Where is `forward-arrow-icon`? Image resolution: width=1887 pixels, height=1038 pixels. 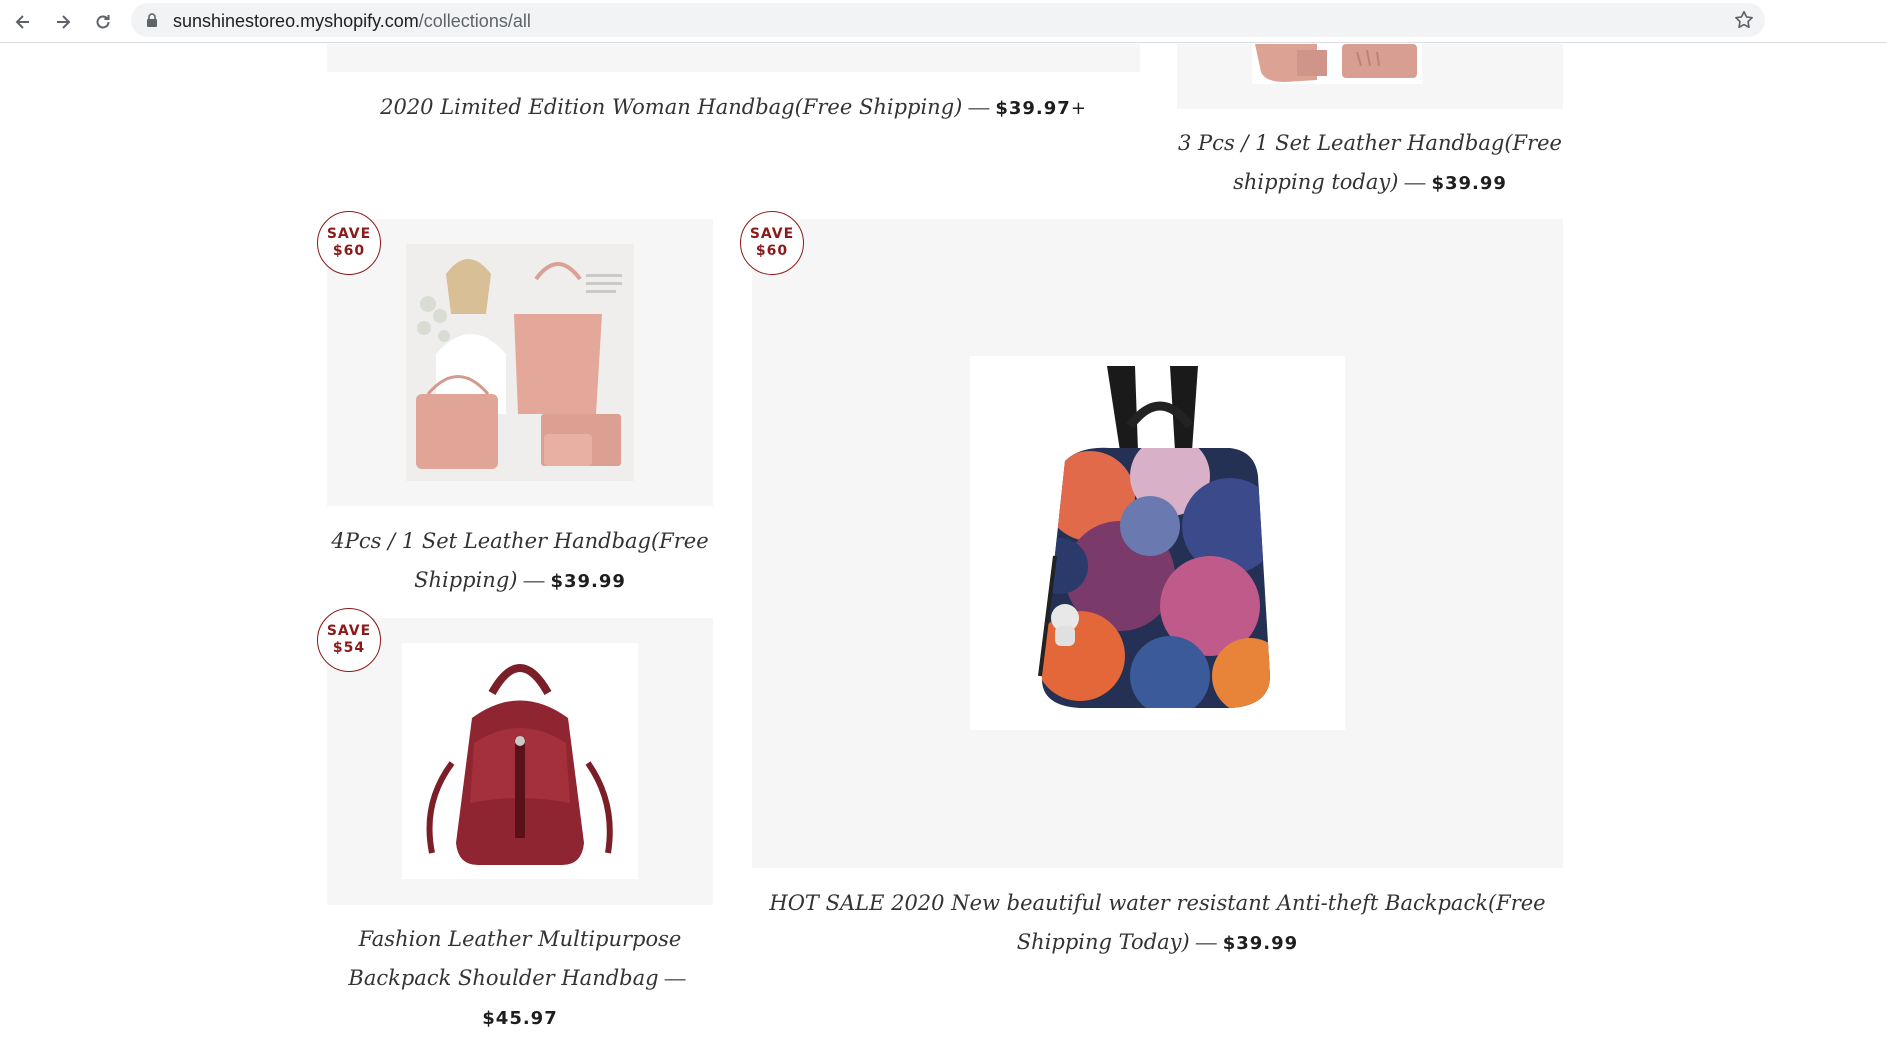
forward-arrow-icon is located at coordinates (64, 22).